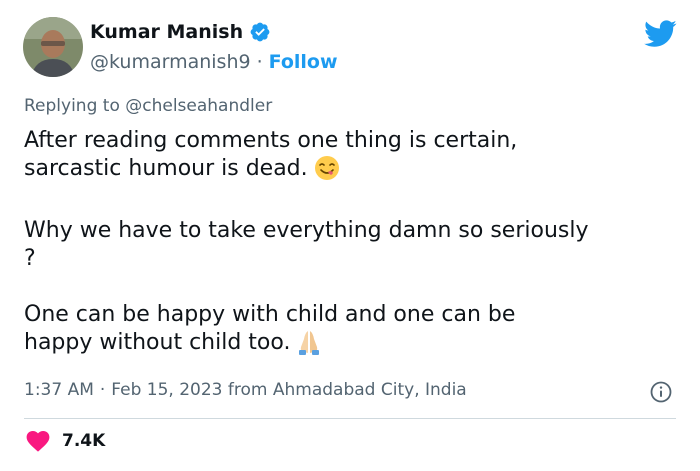  Describe the element at coordinates (309, 346) in the screenshot. I see `folded-hands-emoji` at that location.